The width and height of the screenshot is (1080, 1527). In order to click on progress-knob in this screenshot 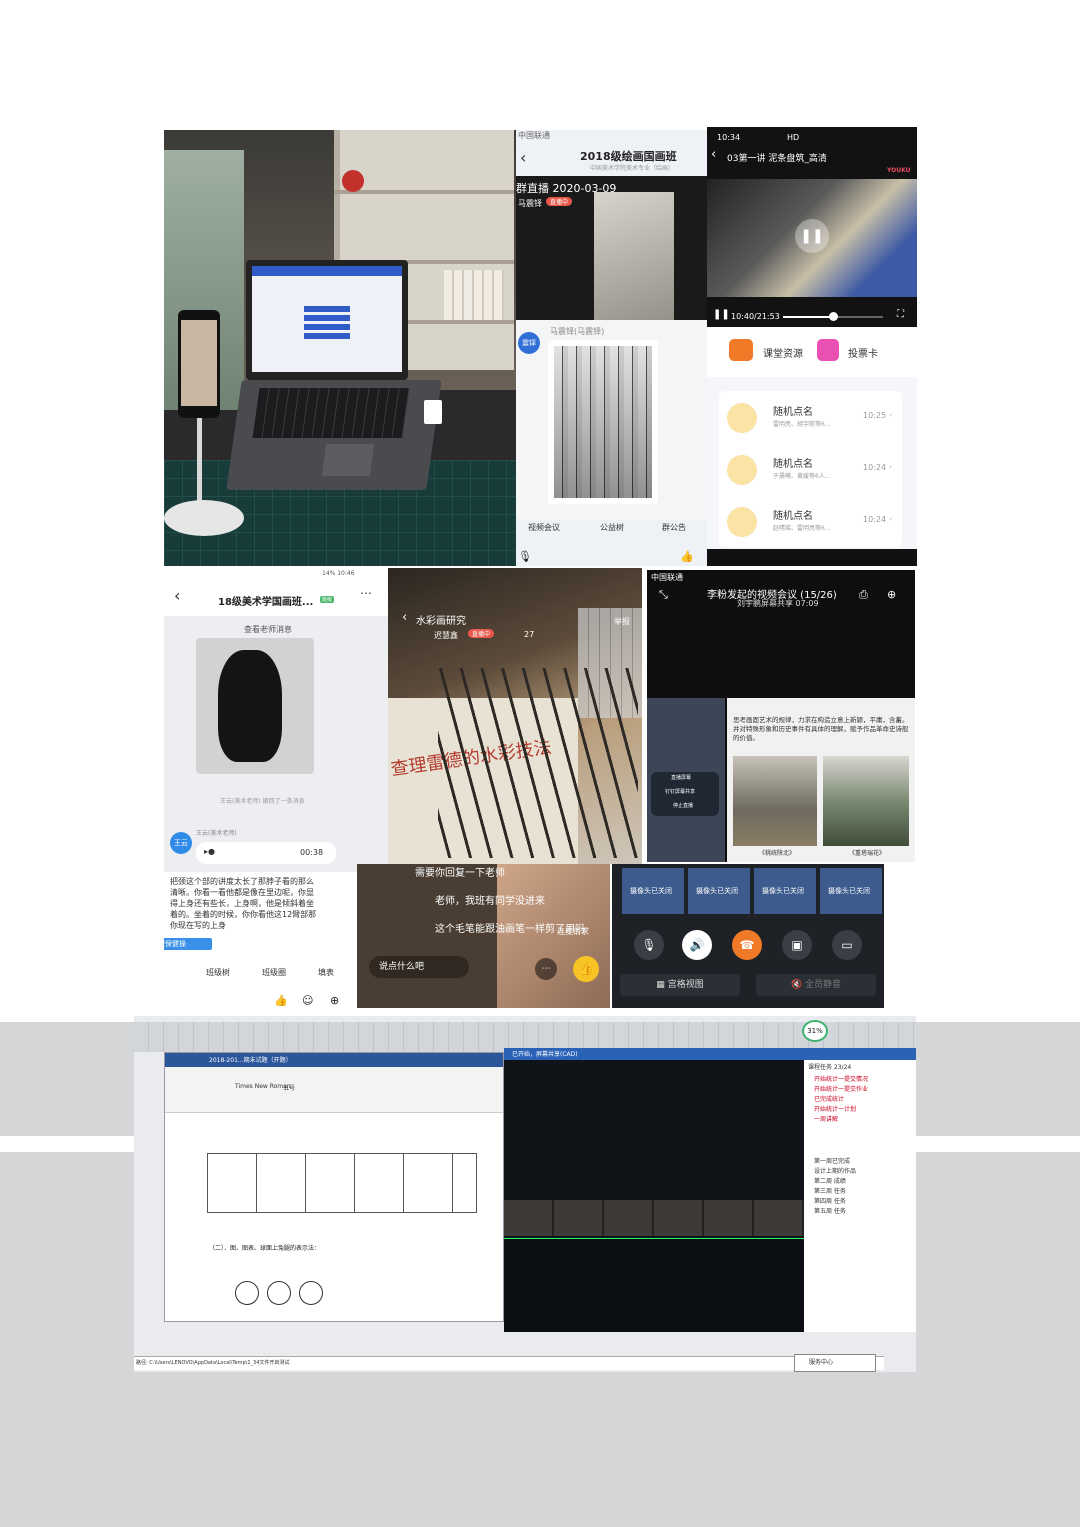, I will do `click(833, 316)`.